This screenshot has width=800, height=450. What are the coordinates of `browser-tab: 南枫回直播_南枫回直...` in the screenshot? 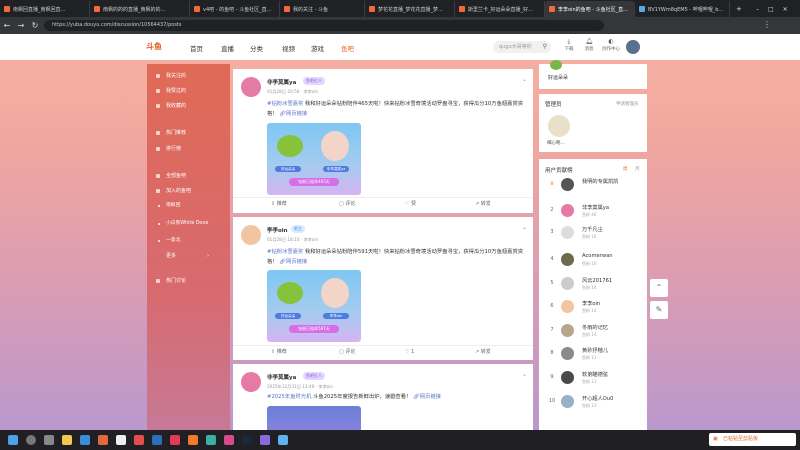 It's located at (45, 9).